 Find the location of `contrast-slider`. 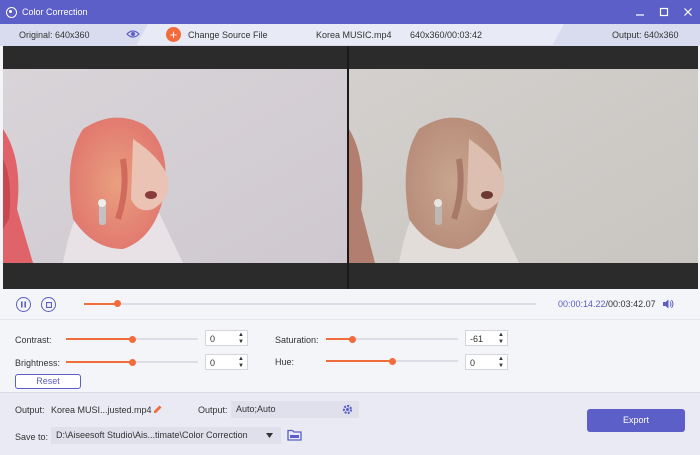

contrast-slider is located at coordinates (132, 339).